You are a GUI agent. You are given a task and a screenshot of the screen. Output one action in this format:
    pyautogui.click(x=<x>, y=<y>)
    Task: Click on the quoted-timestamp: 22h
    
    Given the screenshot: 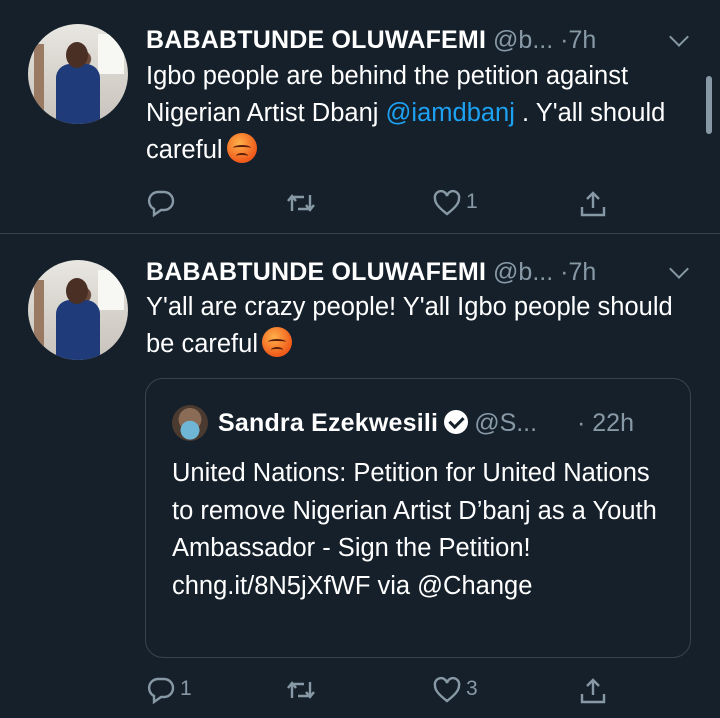 What is the action you would take?
    pyautogui.click(x=613, y=423)
    